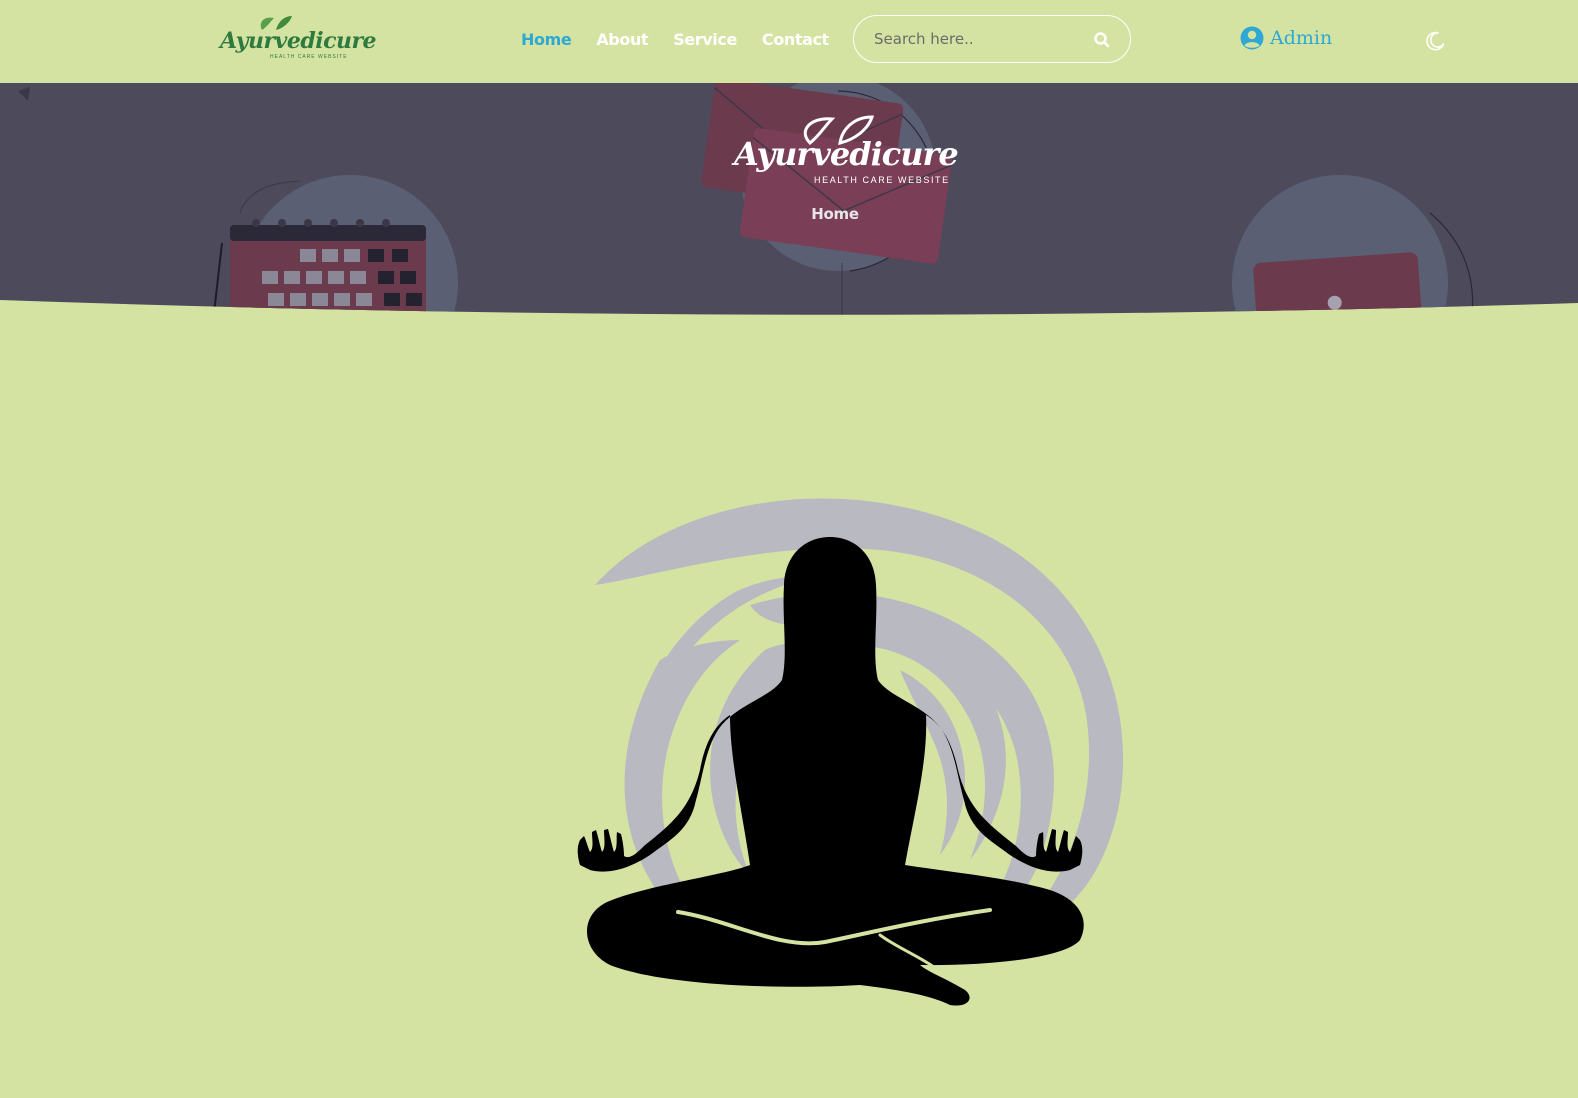 This screenshot has width=1578, height=1098. I want to click on theme-toggle, so click(1435, 41).